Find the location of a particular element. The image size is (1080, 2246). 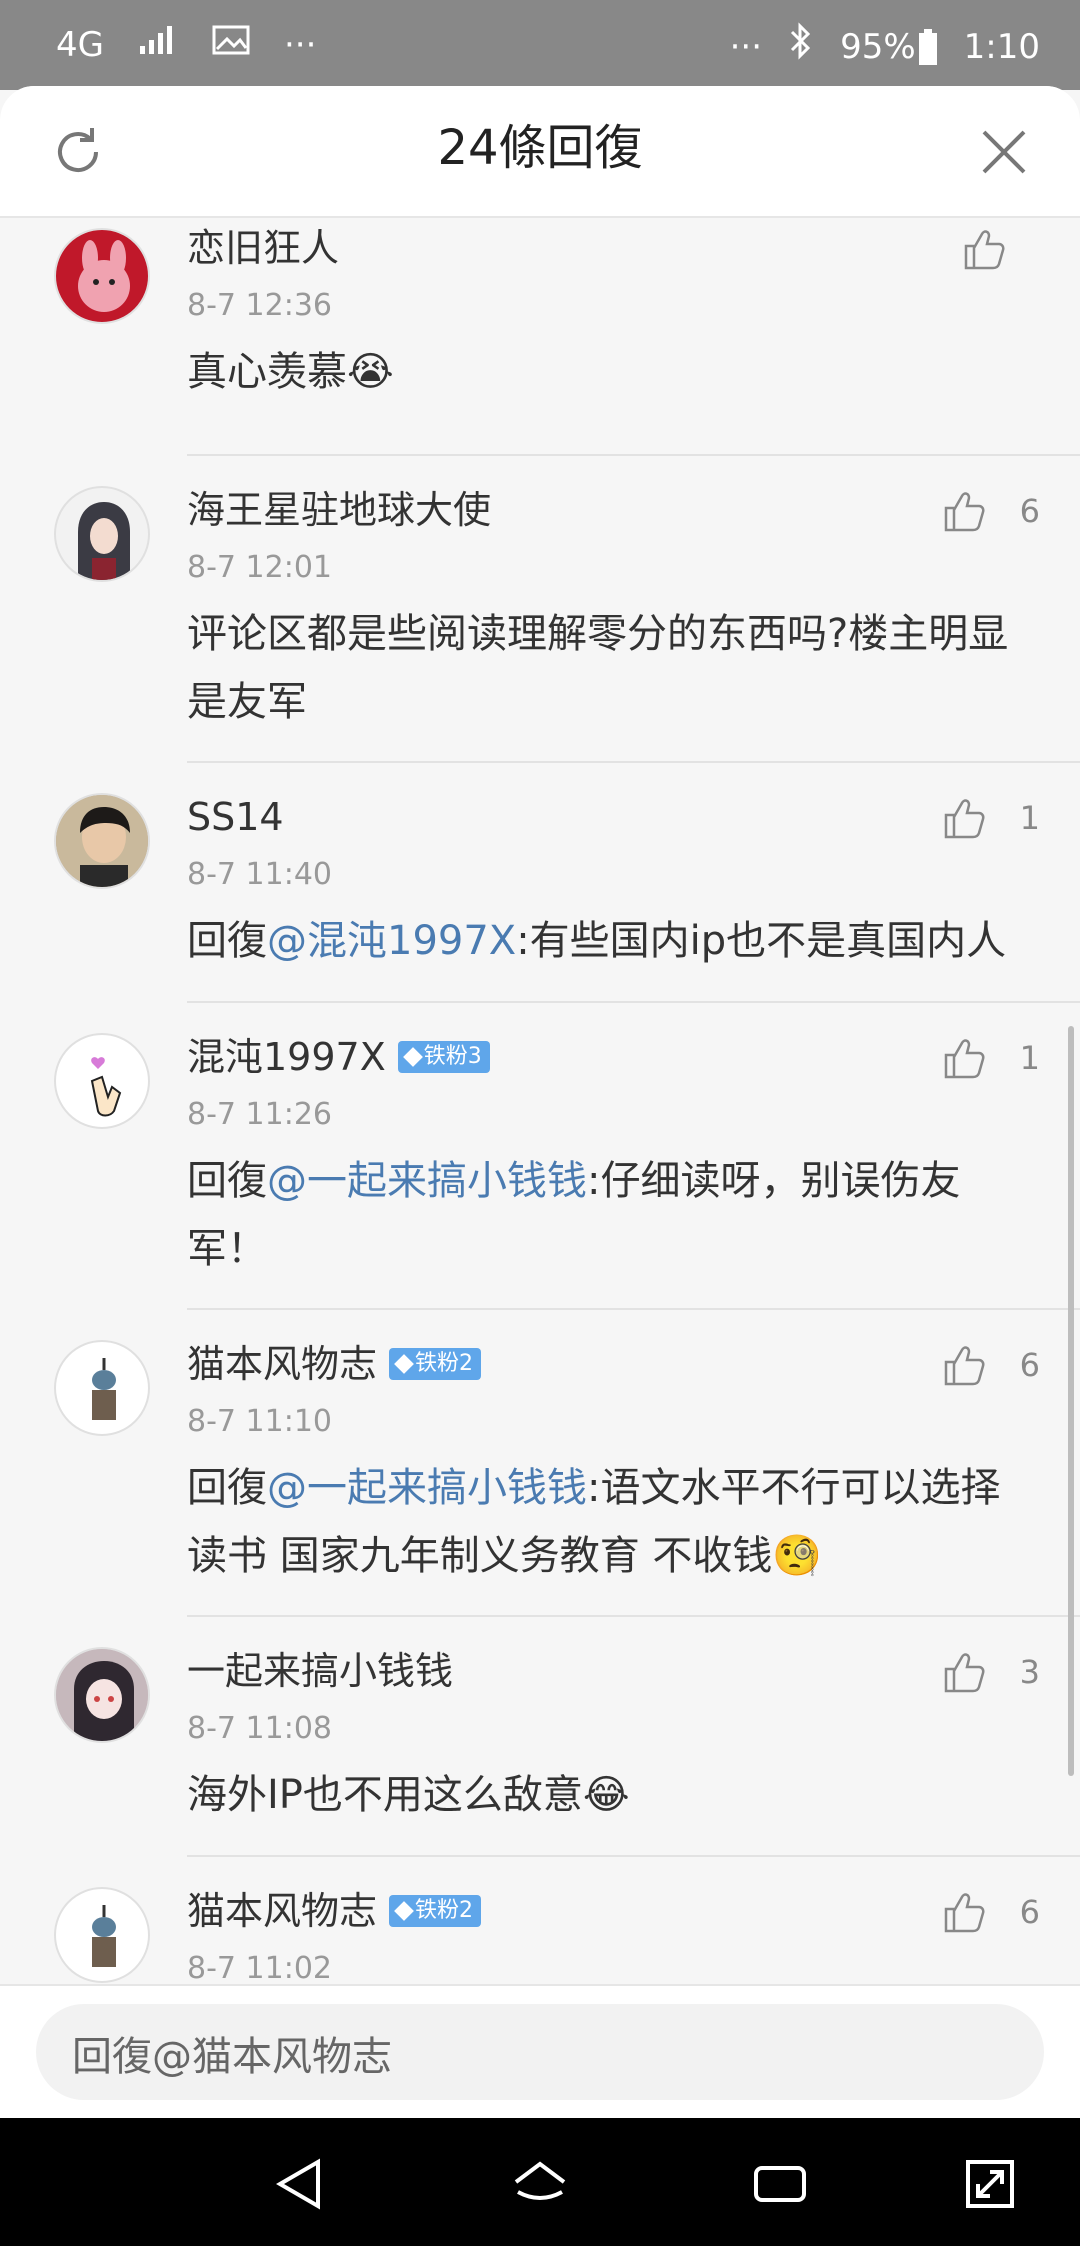

status-bar: 4G ··· ··· 95% 1:10 is located at coordinates (540, 45).